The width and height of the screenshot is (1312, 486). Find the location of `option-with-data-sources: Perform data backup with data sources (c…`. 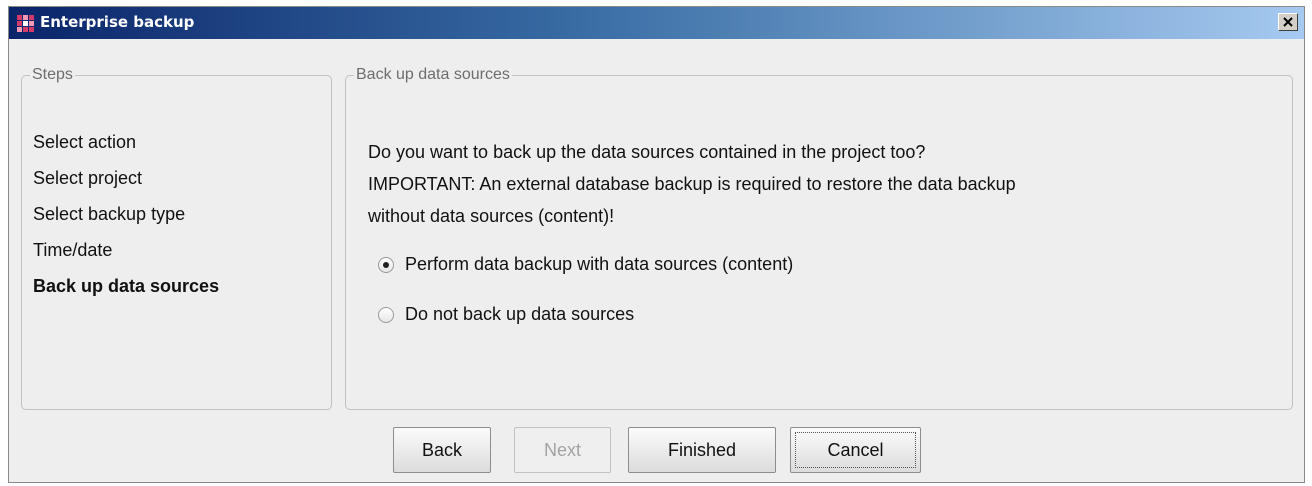

option-with-data-sources: Perform data backup with data sources (c… is located at coordinates (585, 264).